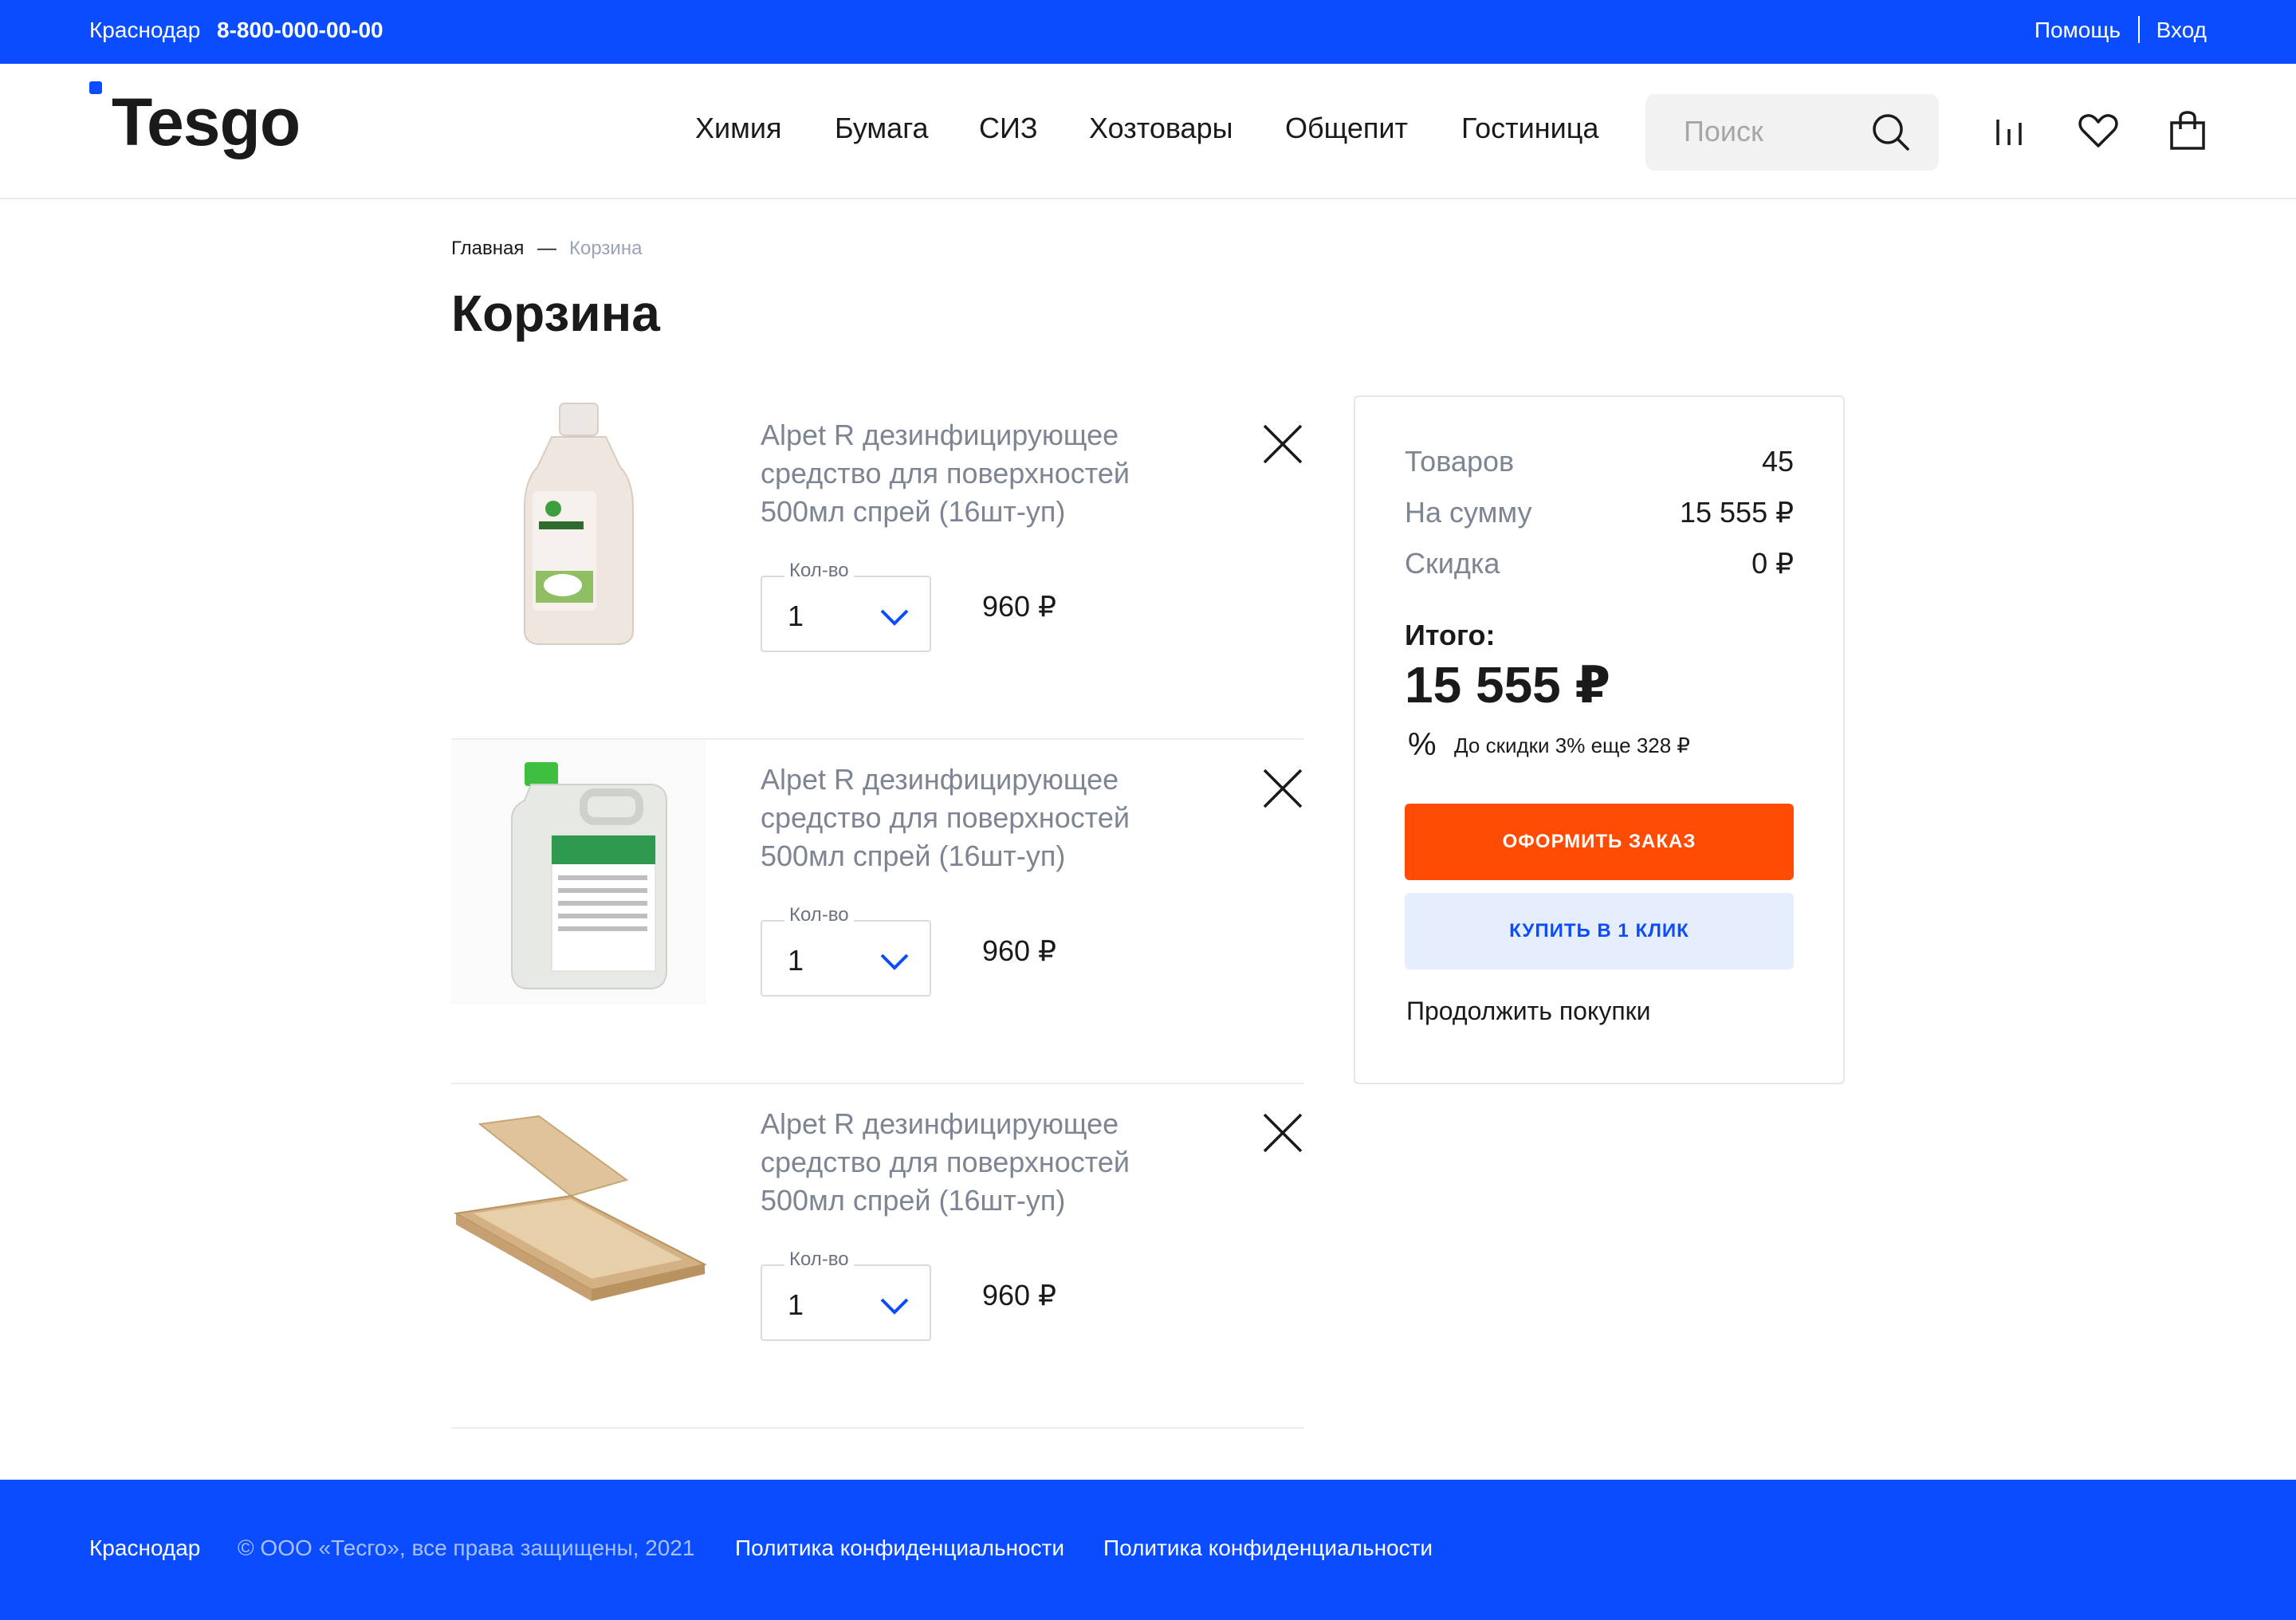 The height and width of the screenshot is (1620, 2296). What do you see at coordinates (466, 1548) in the screenshot?
I see `footer-copyright: © ООО «Тесго», все права защищены, 2021` at bounding box center [466, 1548].